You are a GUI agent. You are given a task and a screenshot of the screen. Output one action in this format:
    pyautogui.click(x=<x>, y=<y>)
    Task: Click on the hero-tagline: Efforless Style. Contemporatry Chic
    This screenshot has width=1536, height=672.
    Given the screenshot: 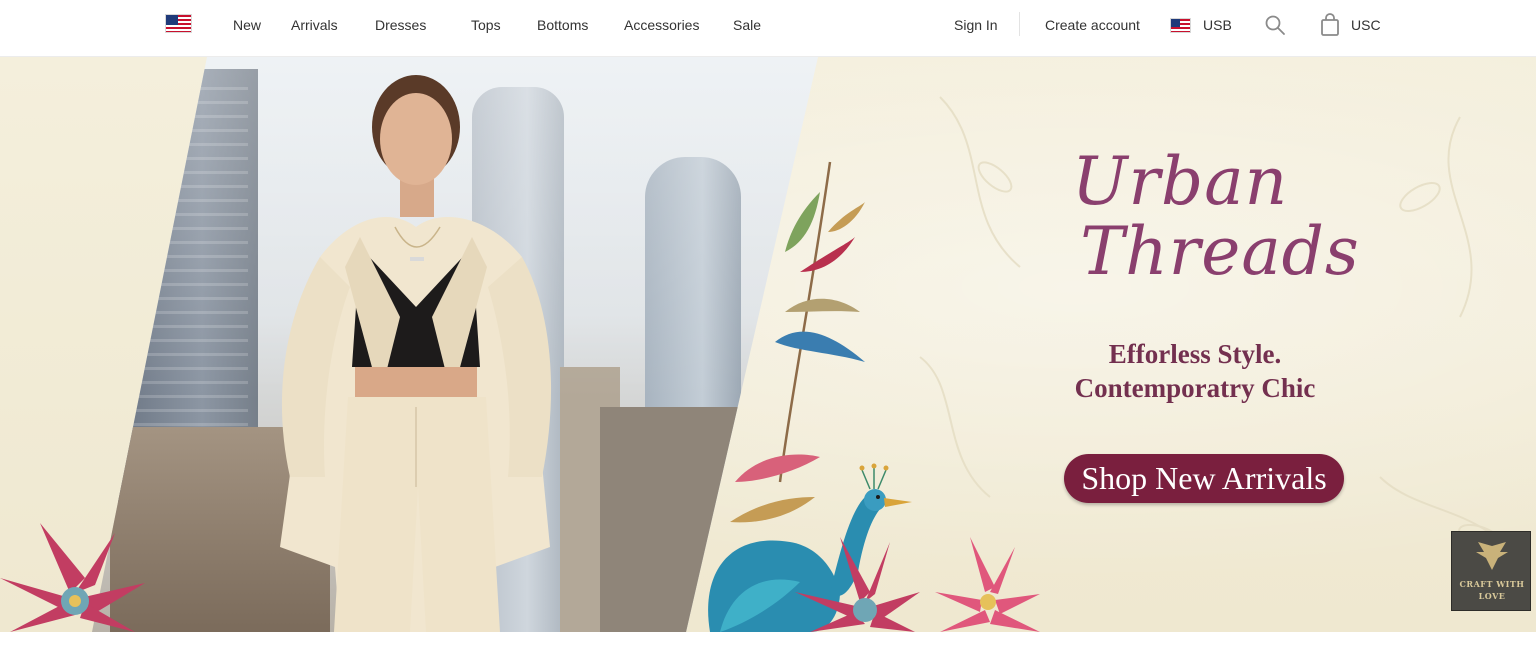 What is the action you would take?
    pyautogui.click(x=1195, y=371)
    